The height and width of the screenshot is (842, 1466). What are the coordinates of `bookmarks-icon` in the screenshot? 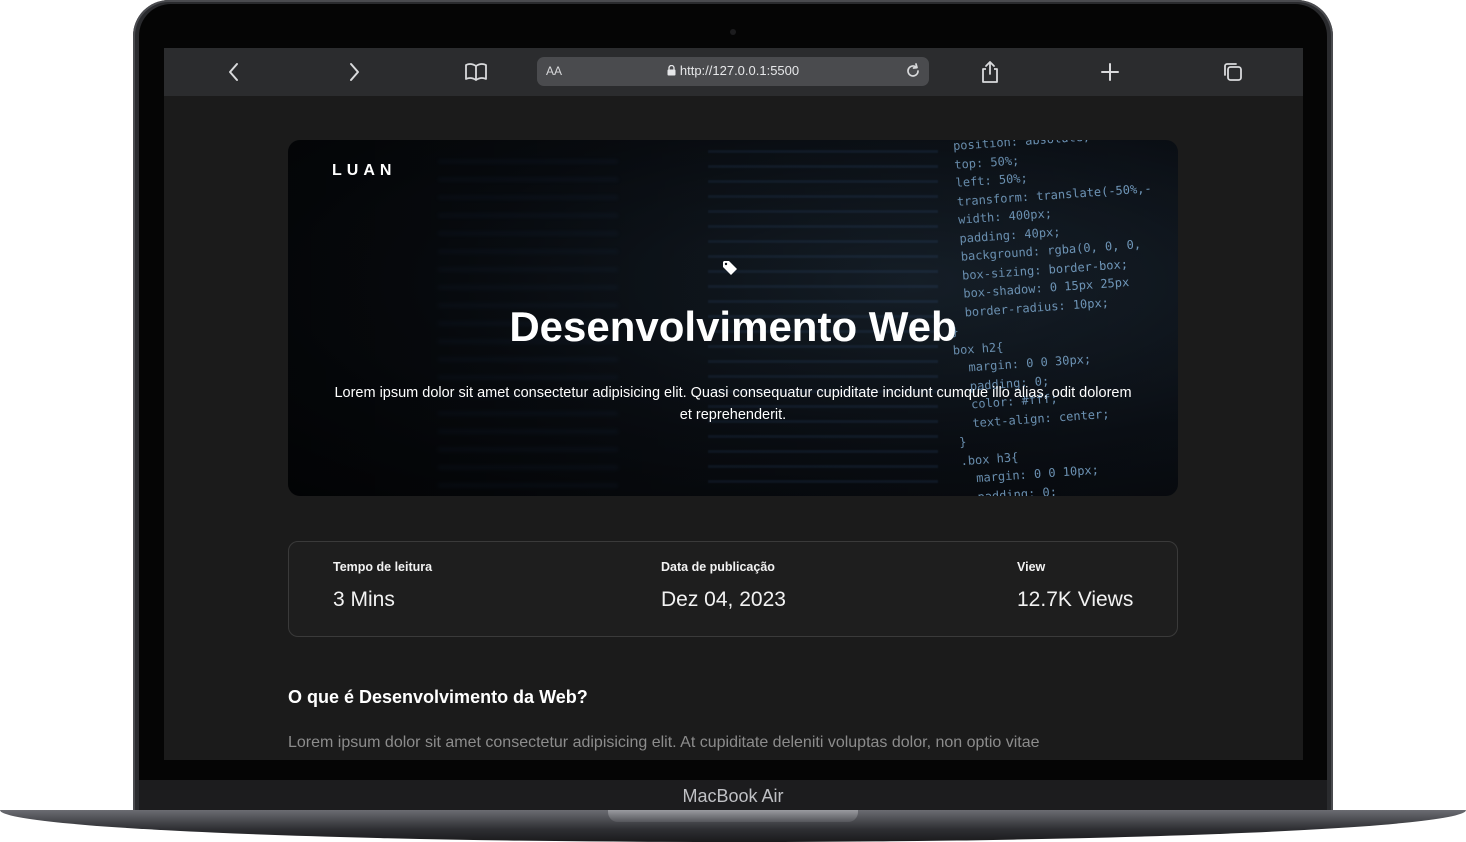 It's located at (476, 72).